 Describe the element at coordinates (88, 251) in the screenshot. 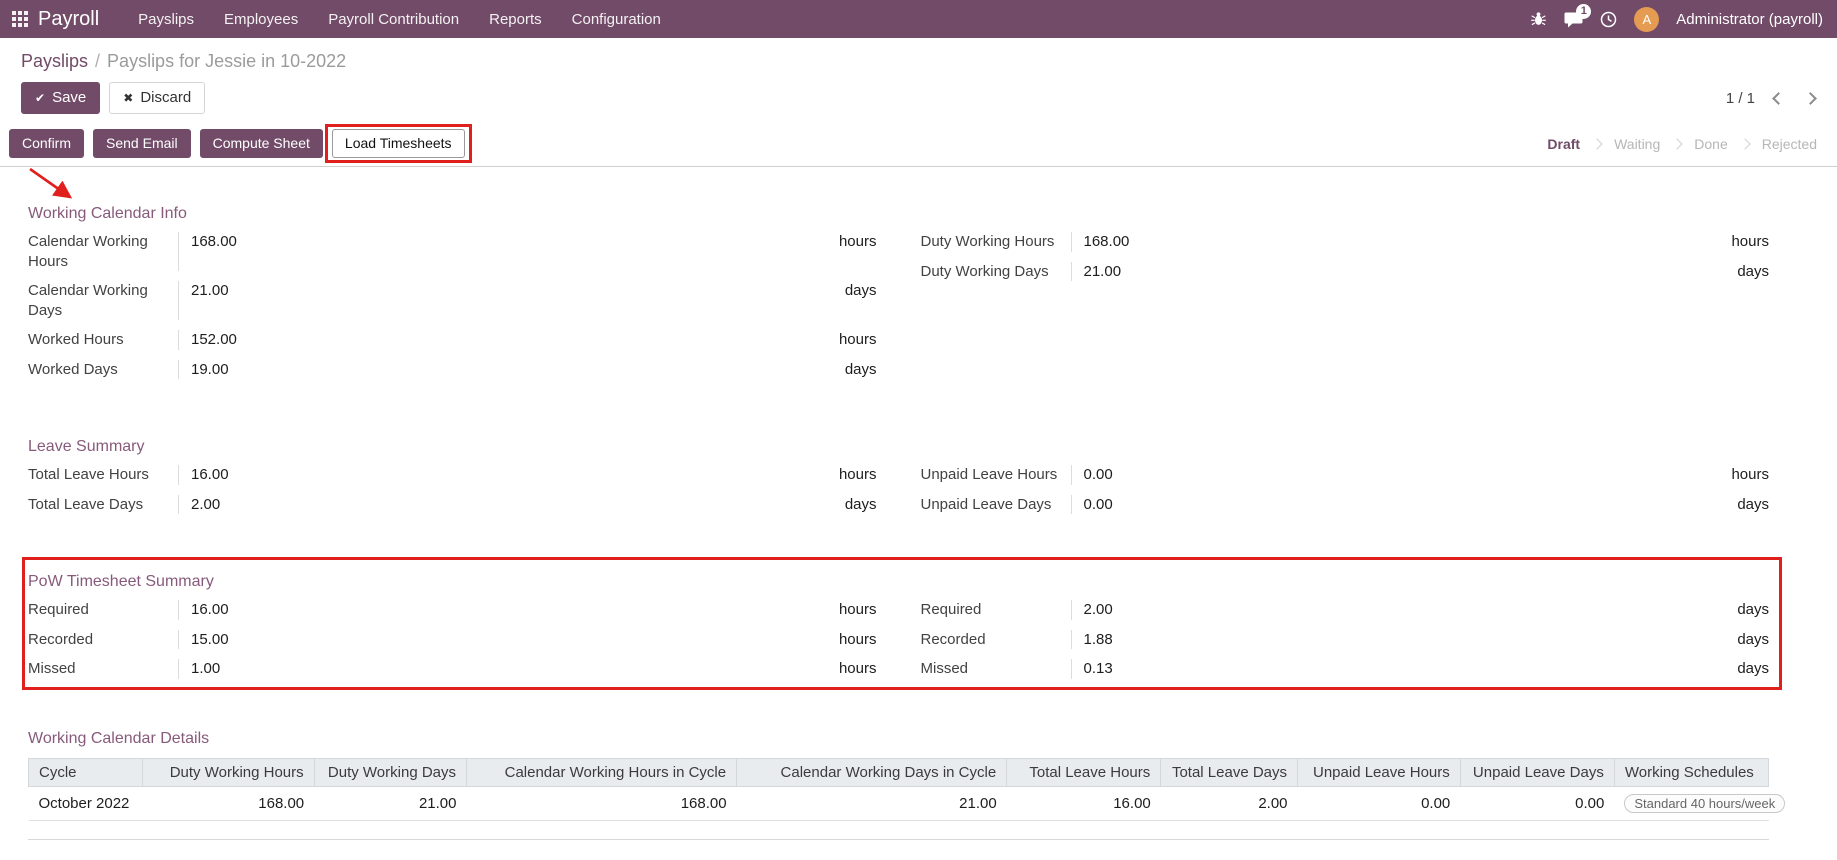

I see `field-label: Calendar Working Hours` at that location.